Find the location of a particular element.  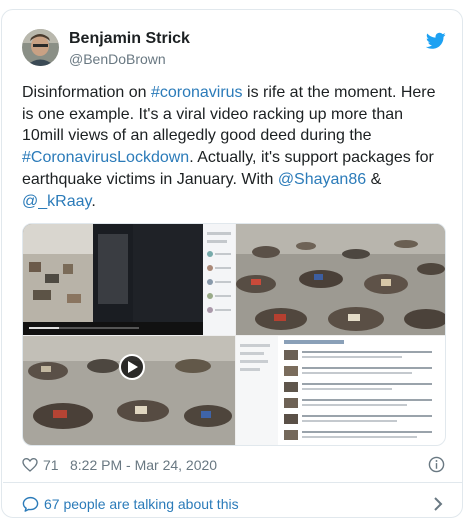

media-video is located at coordinates (129, 390).